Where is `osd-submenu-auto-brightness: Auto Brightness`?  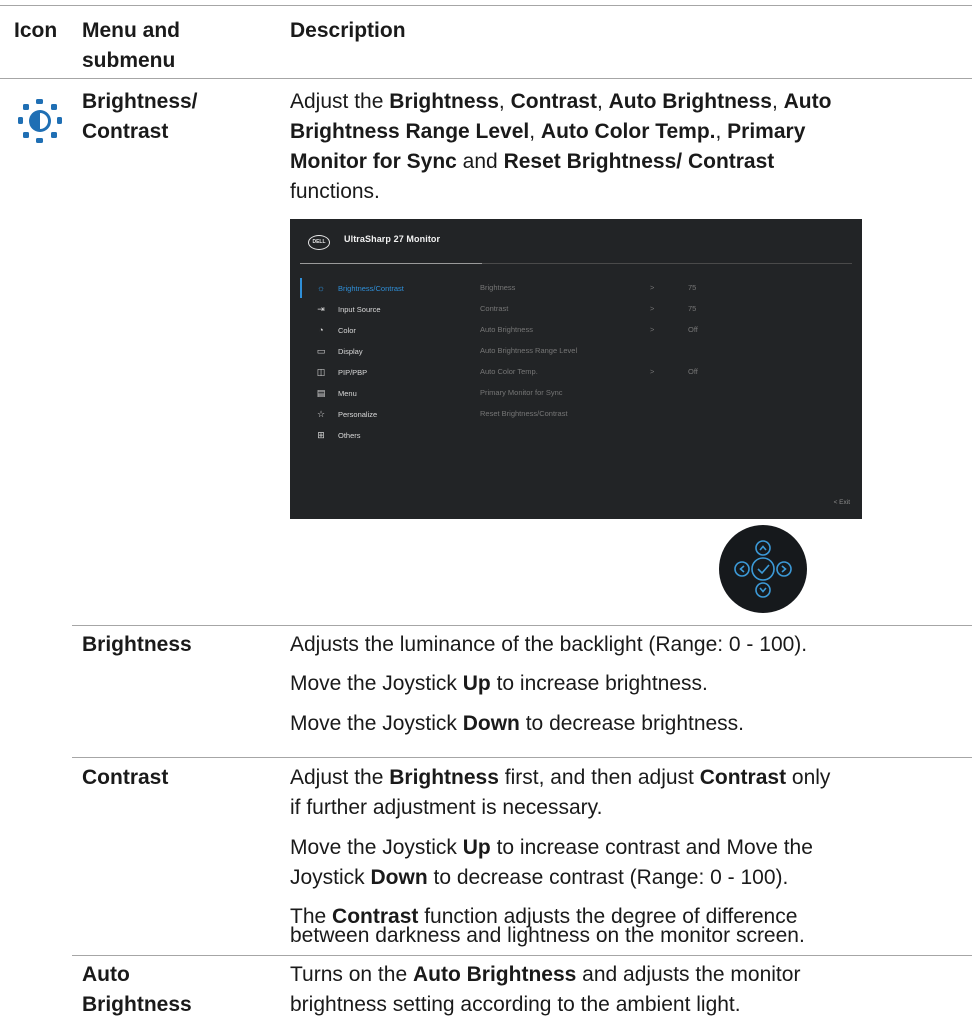 osd-submenu-auto-brightness: Auto Brightness is located at coordinates (506, 330).